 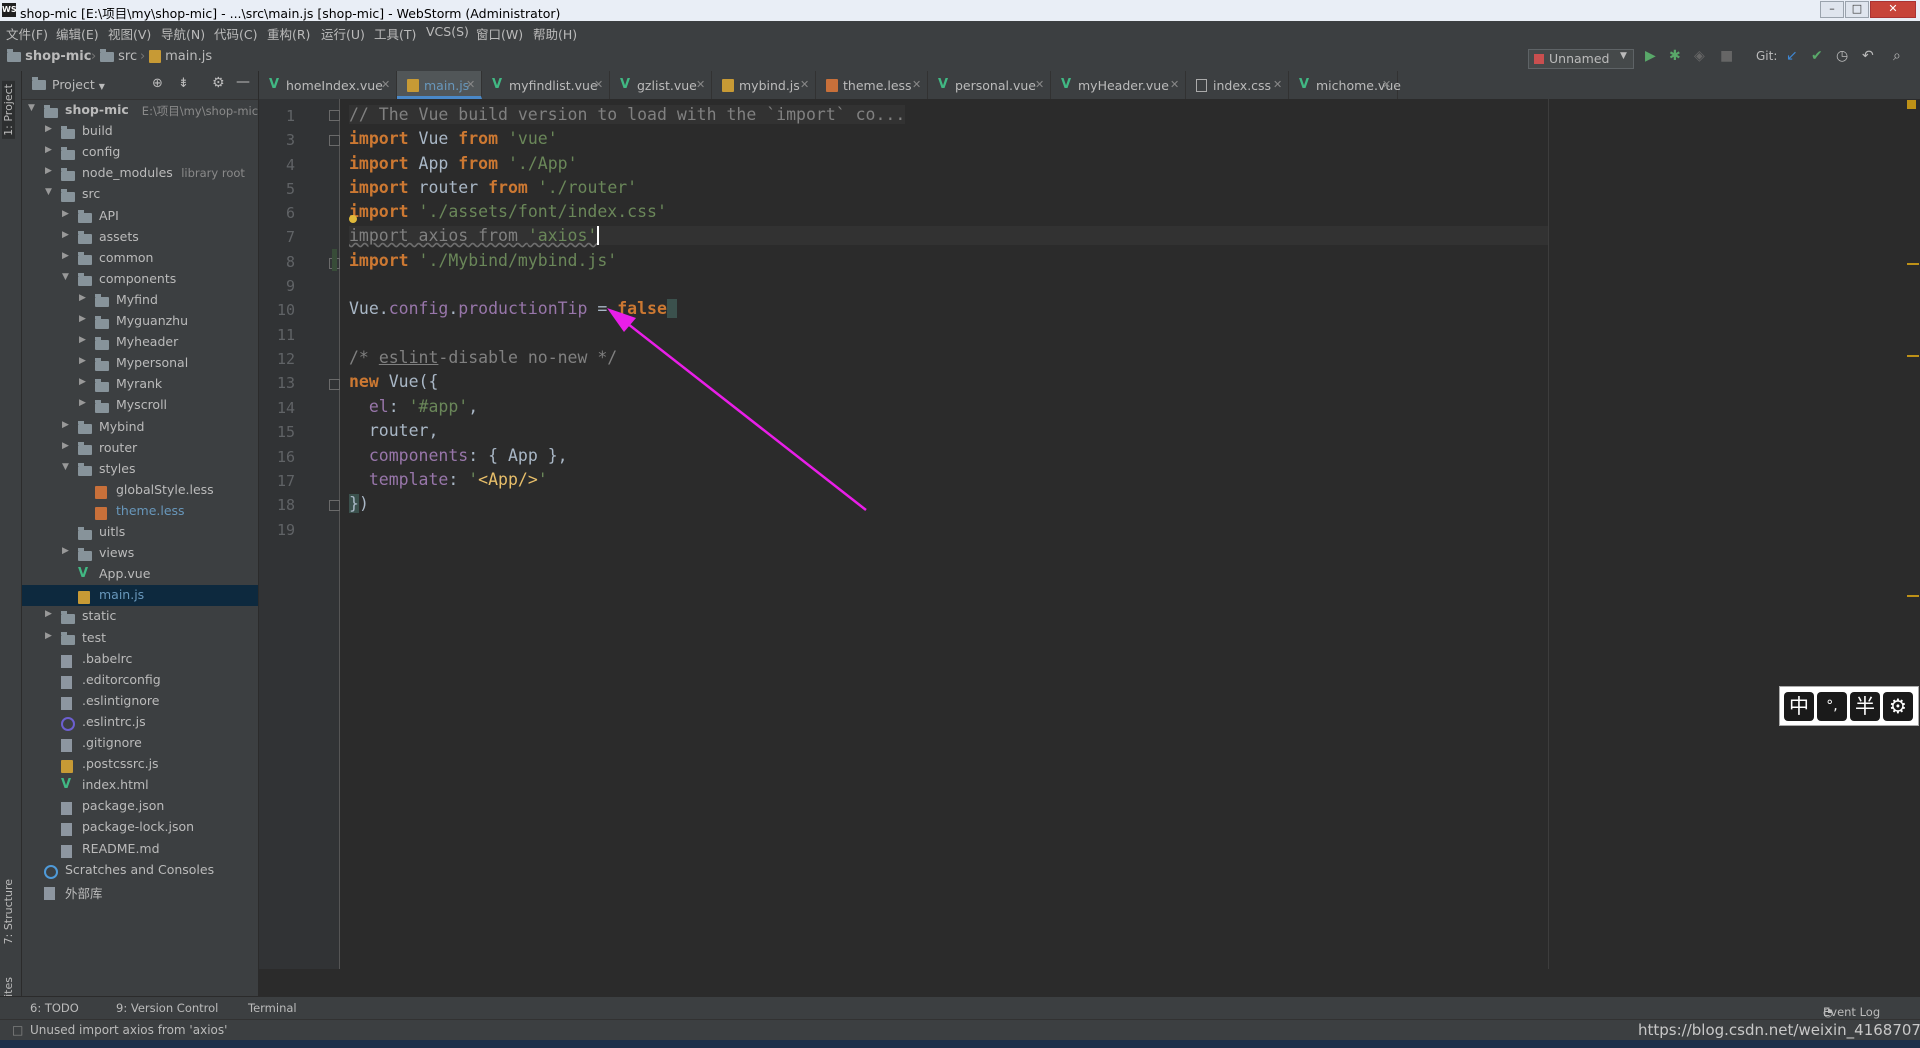 I want to click on tree-item: package.json, so click(x=140, y=806).